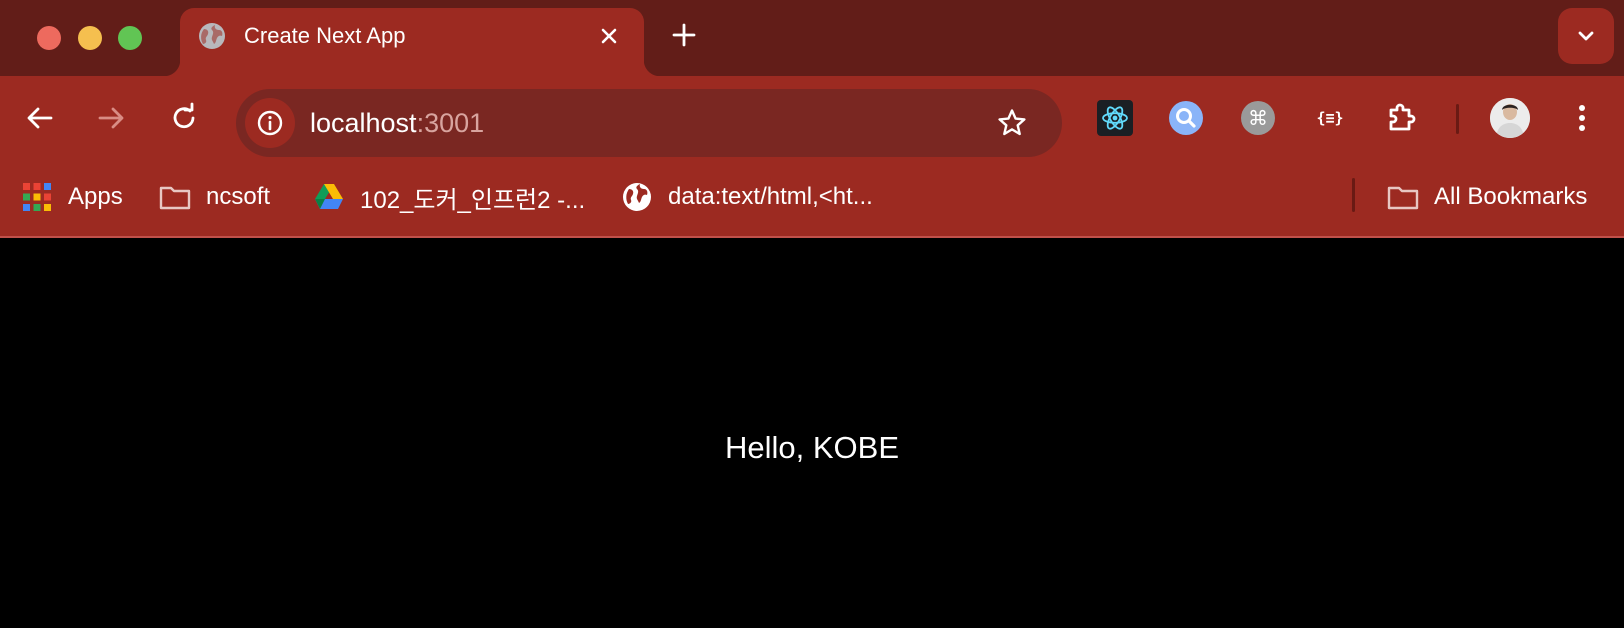  I want to click on all-bookmarks-button: All Bookmarks, so click(1486, 197).